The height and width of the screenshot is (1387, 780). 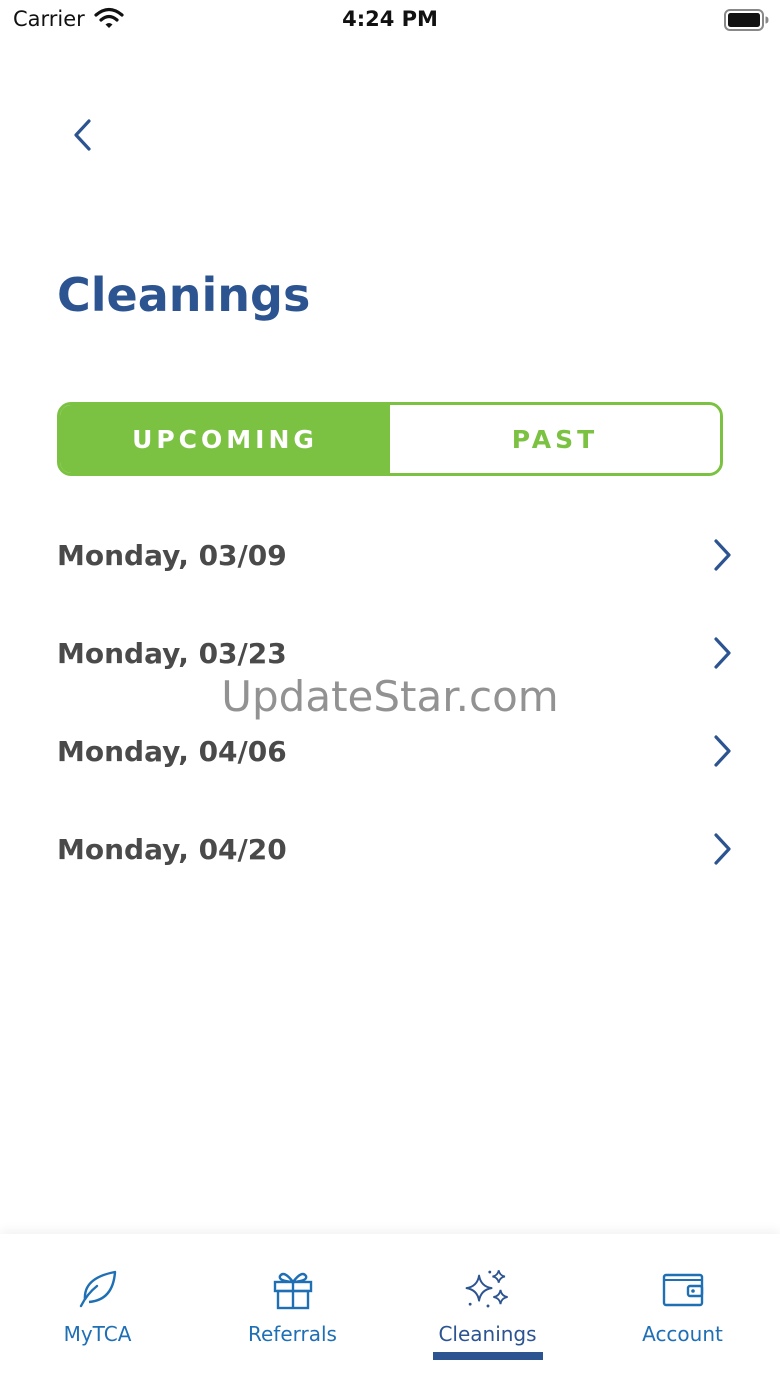 I want to click on tab-referrals: Referrals, so click(x=292, y=1310).